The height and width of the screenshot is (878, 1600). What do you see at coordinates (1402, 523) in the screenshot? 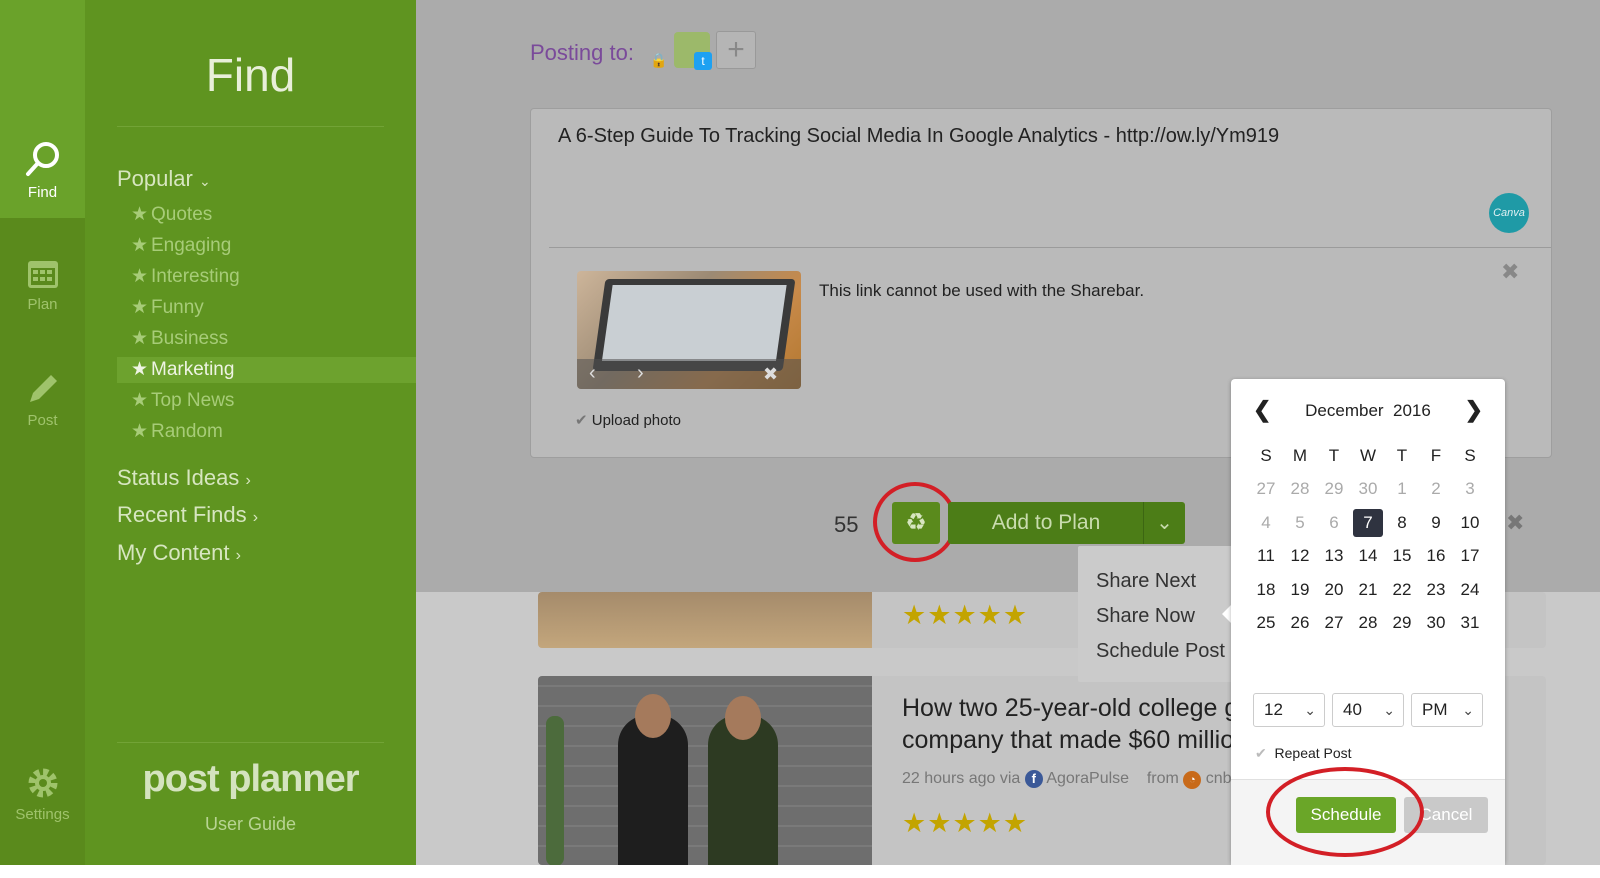
I see `calendar-day: 8` at bounding box center [1402, 523].